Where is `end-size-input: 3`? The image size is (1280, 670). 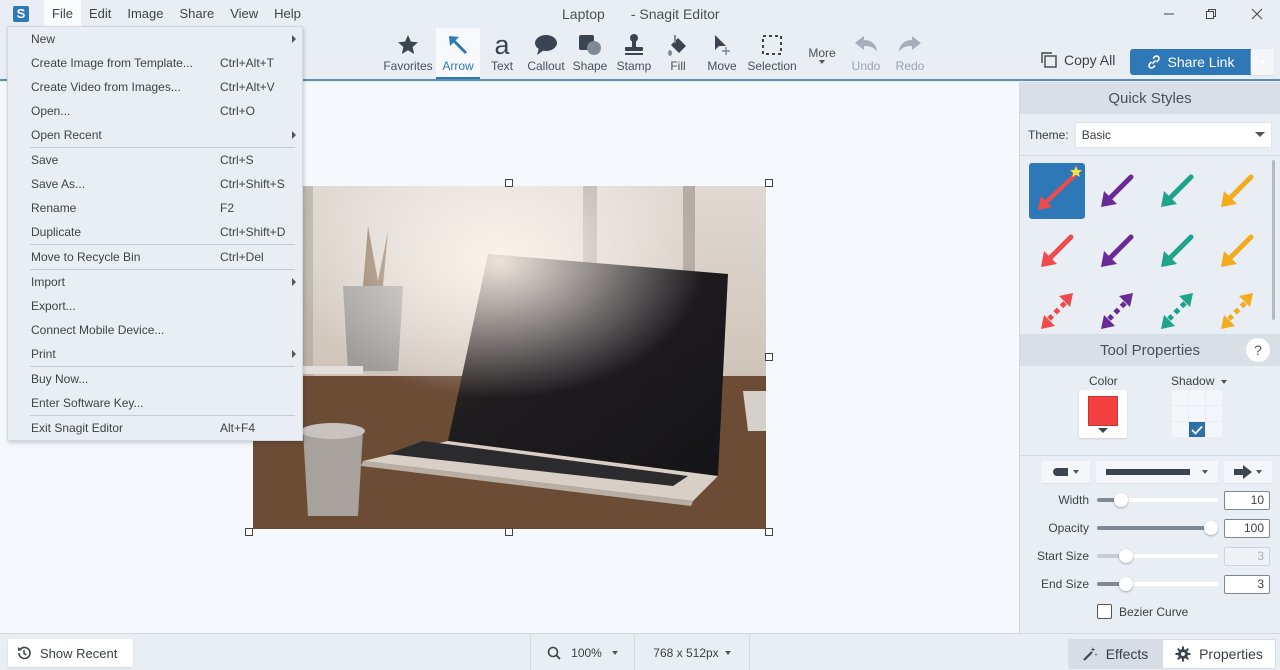 end-size-input: 3 is located at coordinates (1247, 584).